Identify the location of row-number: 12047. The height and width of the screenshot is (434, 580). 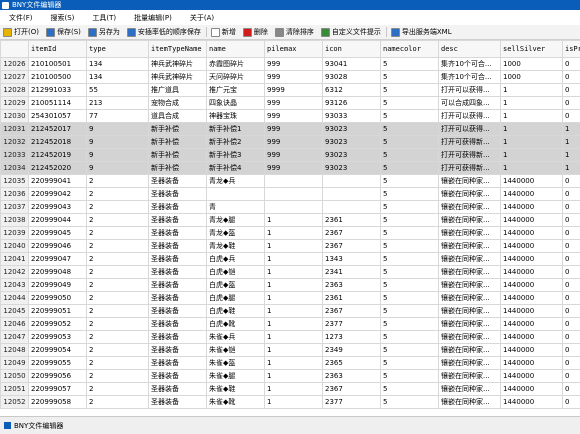
(15, 337).